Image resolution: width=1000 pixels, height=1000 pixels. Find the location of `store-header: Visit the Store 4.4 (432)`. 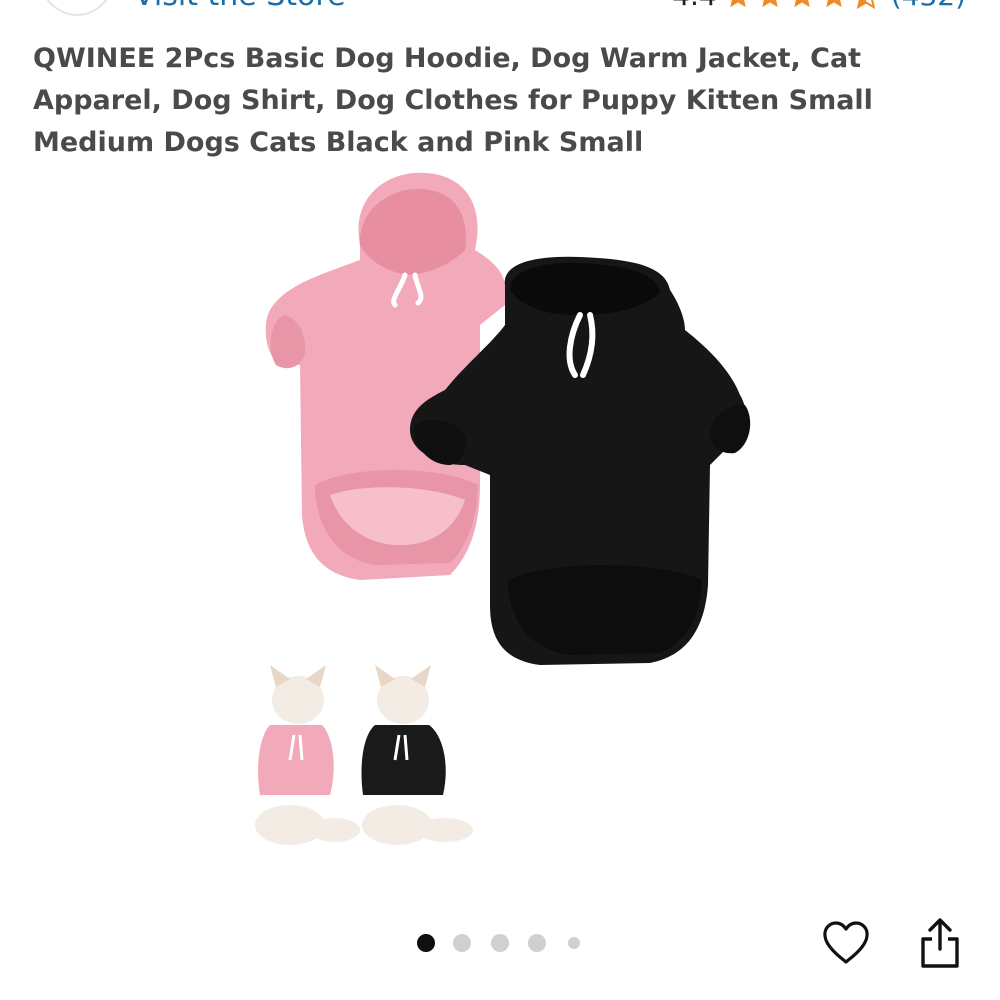

store-header: Visit the Store 4.4 (432) is located at coordinates (500, 9).